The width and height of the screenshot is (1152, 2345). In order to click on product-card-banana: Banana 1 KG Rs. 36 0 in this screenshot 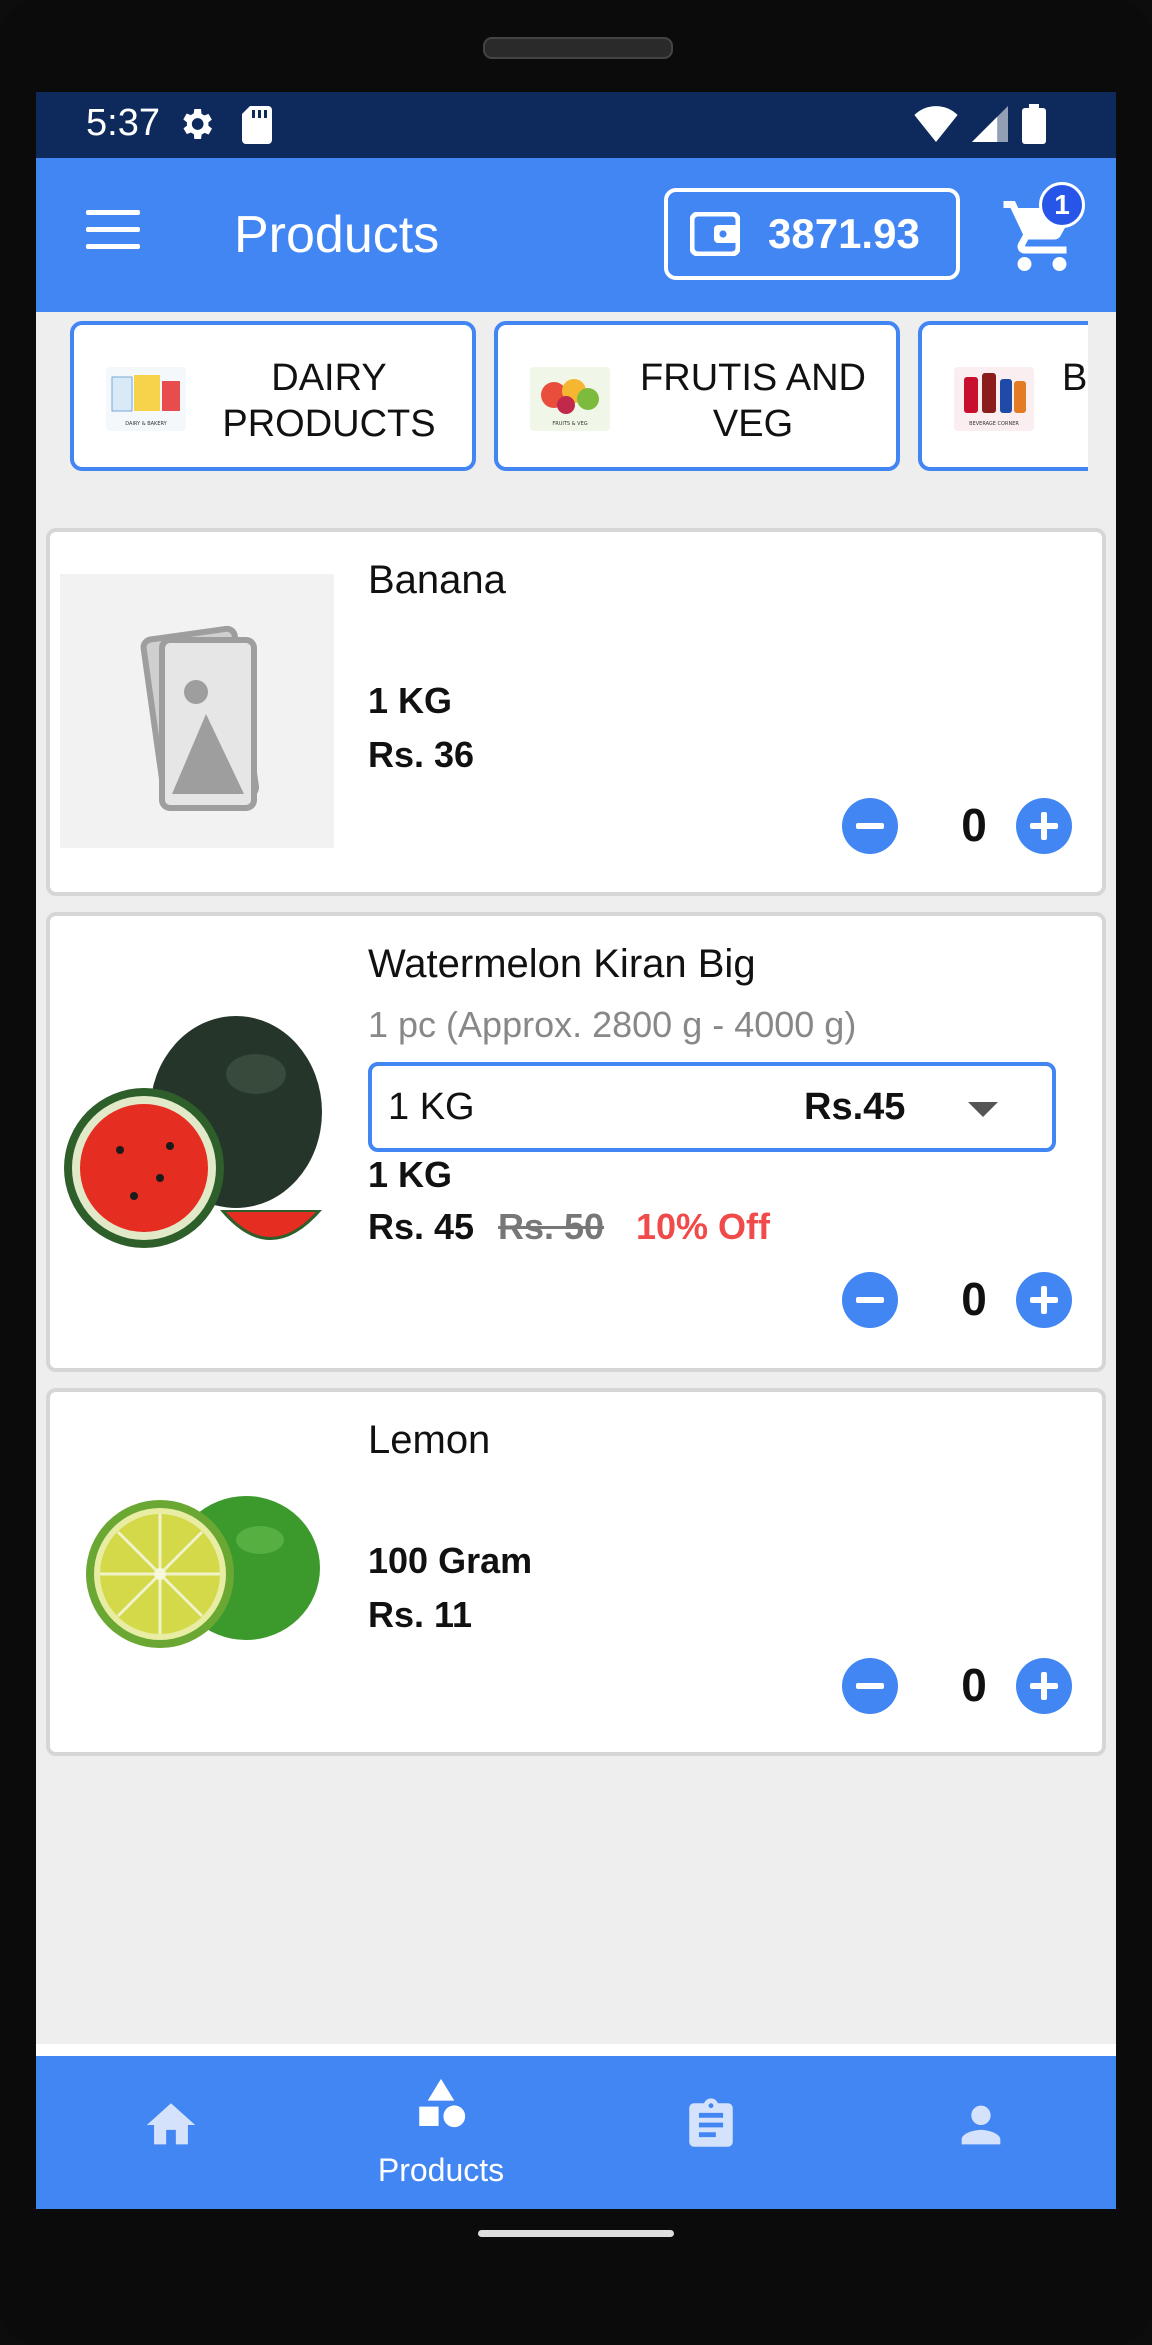, I will do `click(576, 712)`.